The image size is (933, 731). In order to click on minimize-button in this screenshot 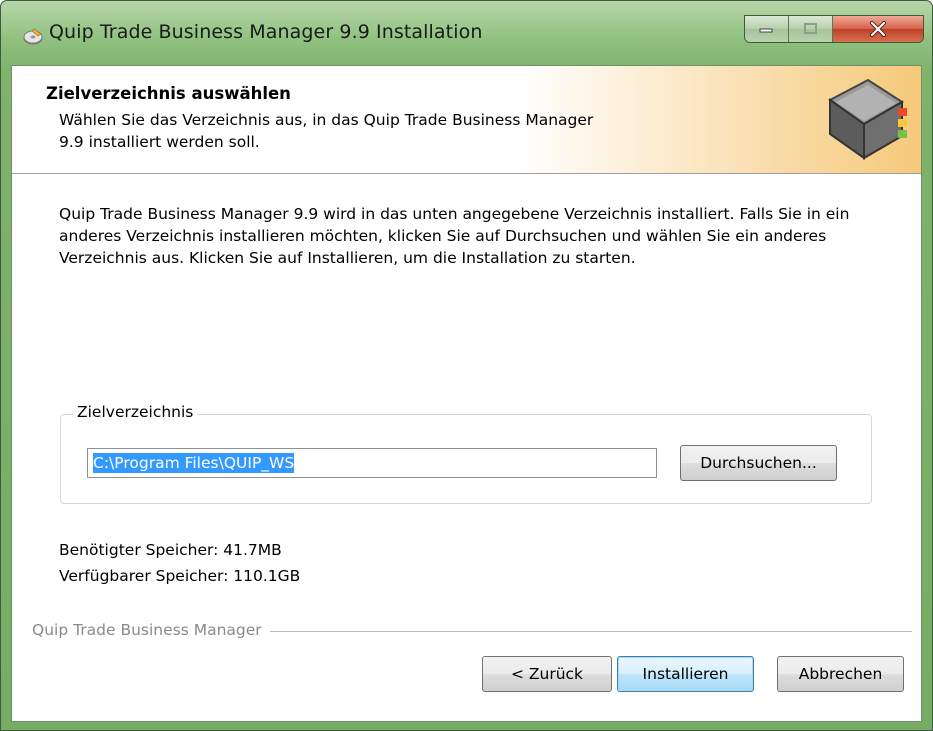, I will do `click(767, 29)`.